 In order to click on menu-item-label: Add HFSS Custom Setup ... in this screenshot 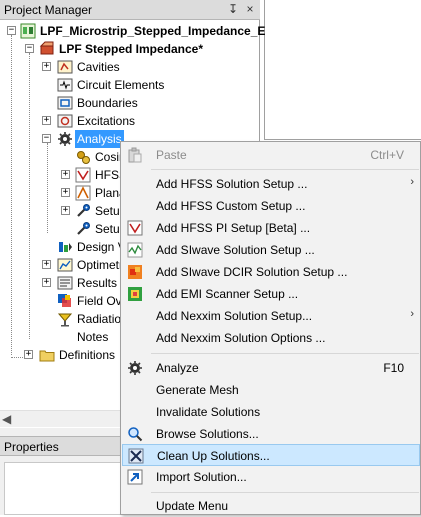, I will do `click(231, 206)`.